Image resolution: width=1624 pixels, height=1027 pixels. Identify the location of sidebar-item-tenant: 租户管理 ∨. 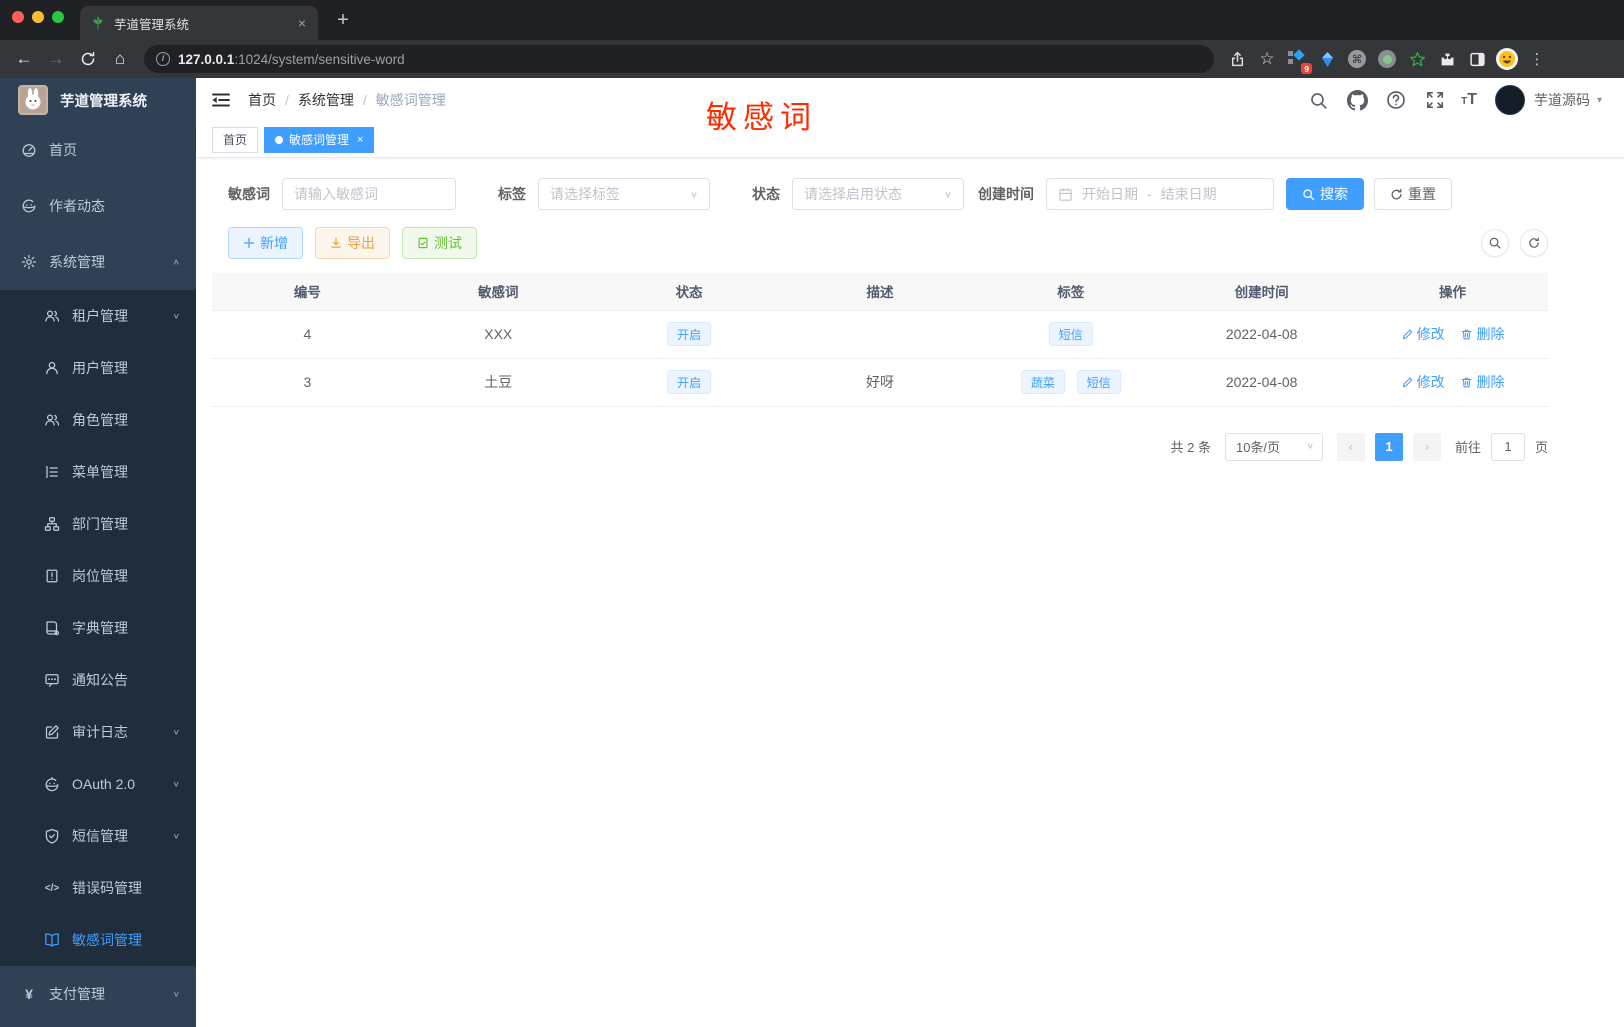
(98, 316).